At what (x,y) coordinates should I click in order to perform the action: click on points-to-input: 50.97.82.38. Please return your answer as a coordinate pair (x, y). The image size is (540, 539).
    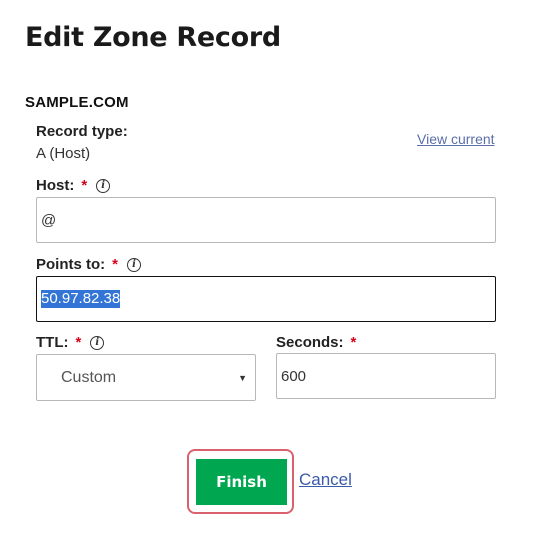
    Looking at the image, I should click on (266, 299).